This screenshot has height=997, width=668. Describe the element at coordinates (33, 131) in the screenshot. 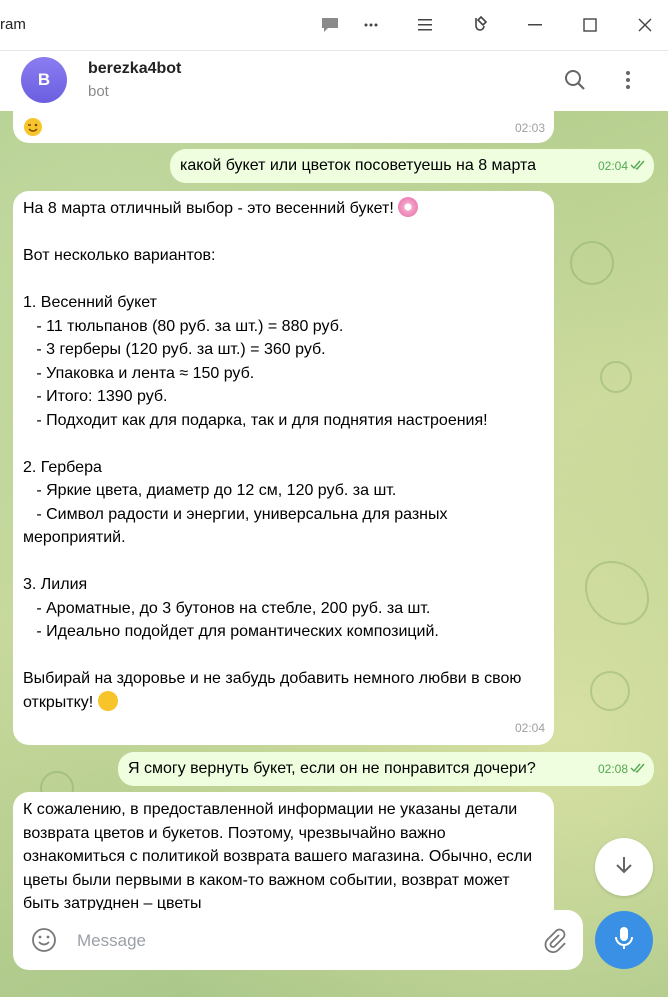

I see `winking-face-emoji` at that location.